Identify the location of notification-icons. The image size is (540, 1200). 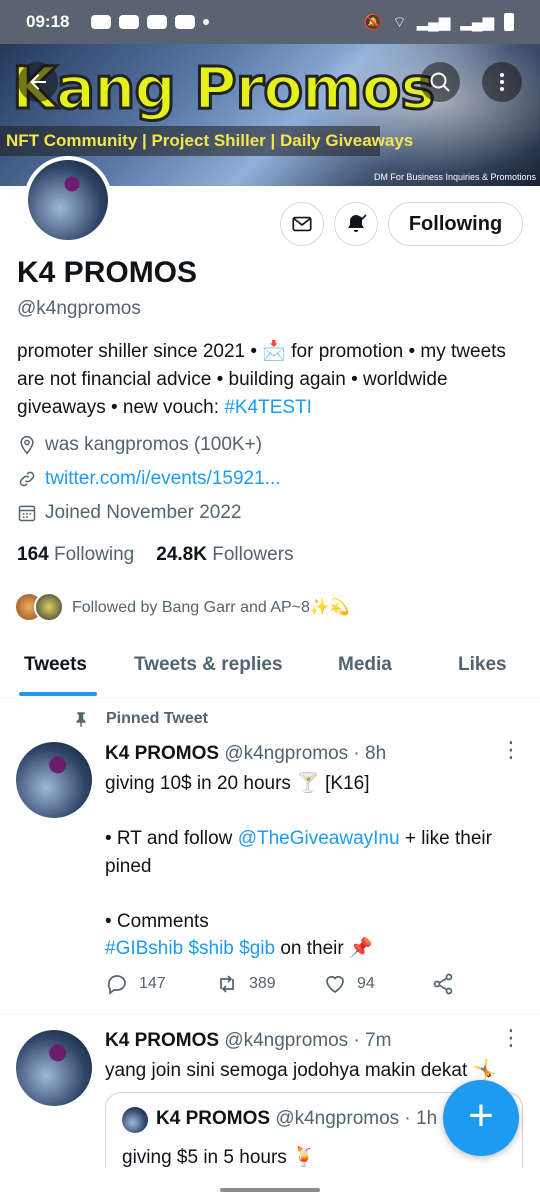
(150, 22).